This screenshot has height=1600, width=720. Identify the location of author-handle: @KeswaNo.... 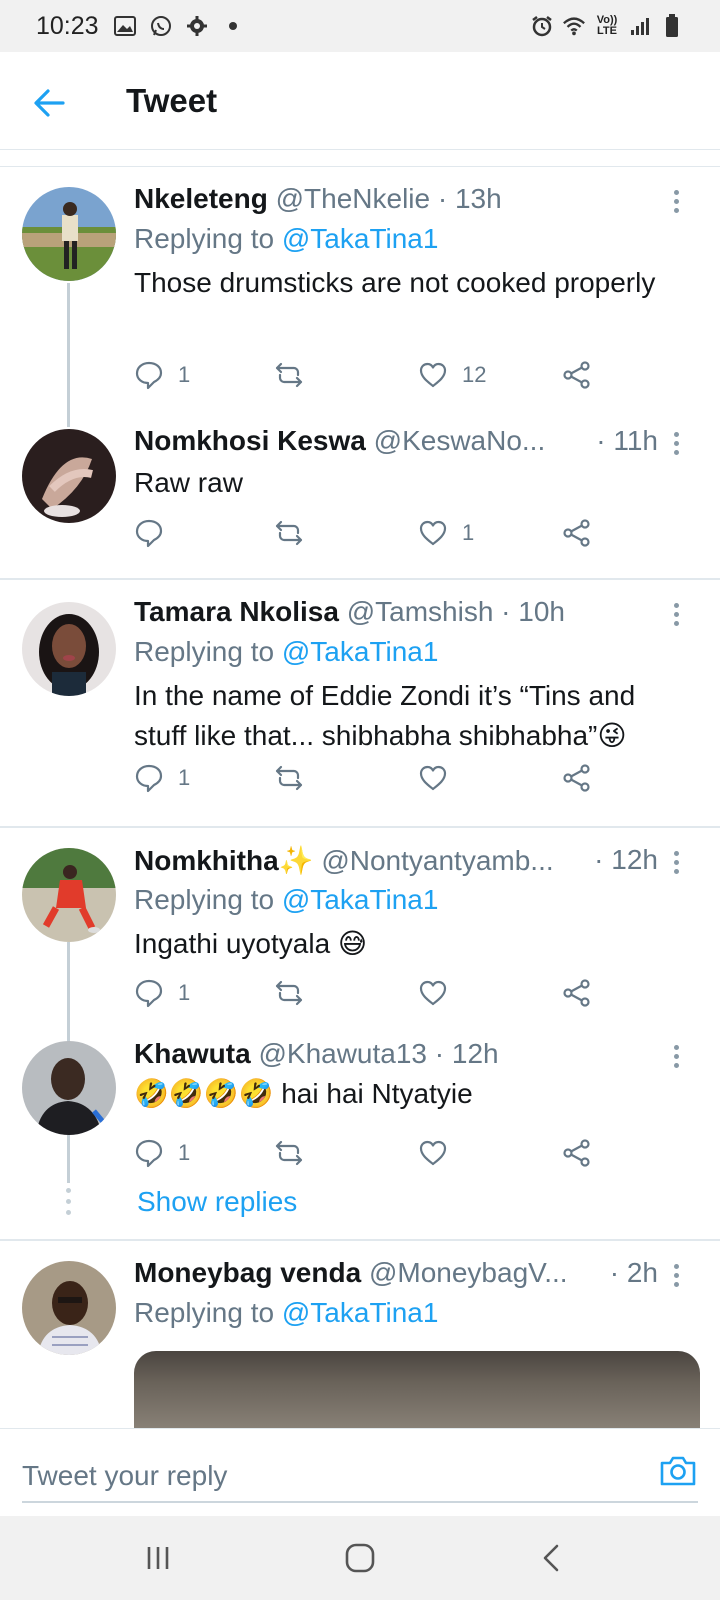
(460, 440).